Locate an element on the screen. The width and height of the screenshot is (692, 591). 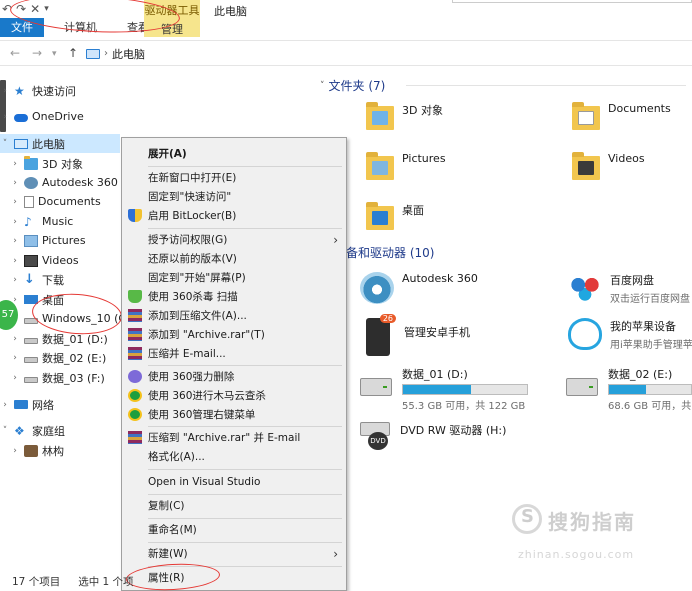
drive-tools-group: 驱动器工具 管理 is located at coordinates (172, 18).